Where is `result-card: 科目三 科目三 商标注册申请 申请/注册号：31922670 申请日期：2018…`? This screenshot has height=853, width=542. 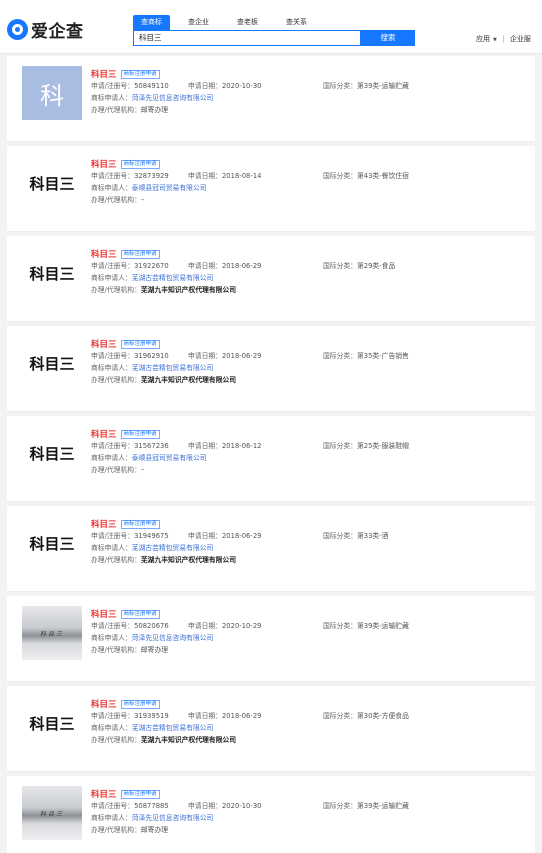
result-card: 科目三 科目三 商标注册申请 申请/注册号：31922670 申请日期：2018… is located at coordinates (271, 279).